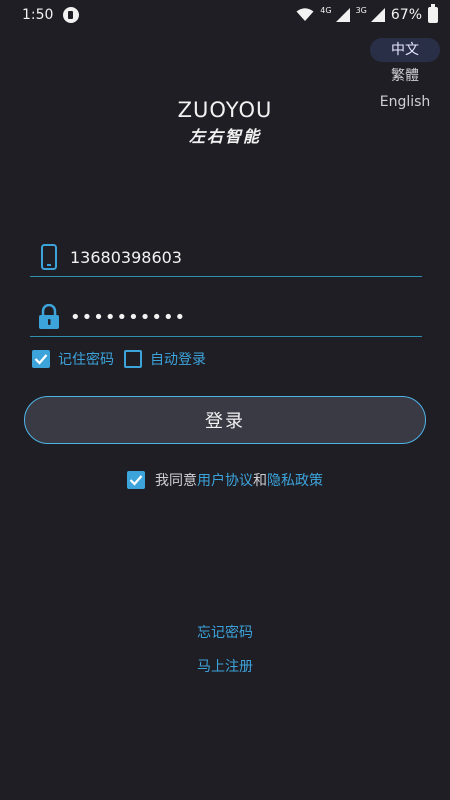 The height and width of the screenshot is (800, 450). Describe the element at coordinates (405, 50) in the screenshot. I see `language-option-simplified-chinese: 中文` at that location.